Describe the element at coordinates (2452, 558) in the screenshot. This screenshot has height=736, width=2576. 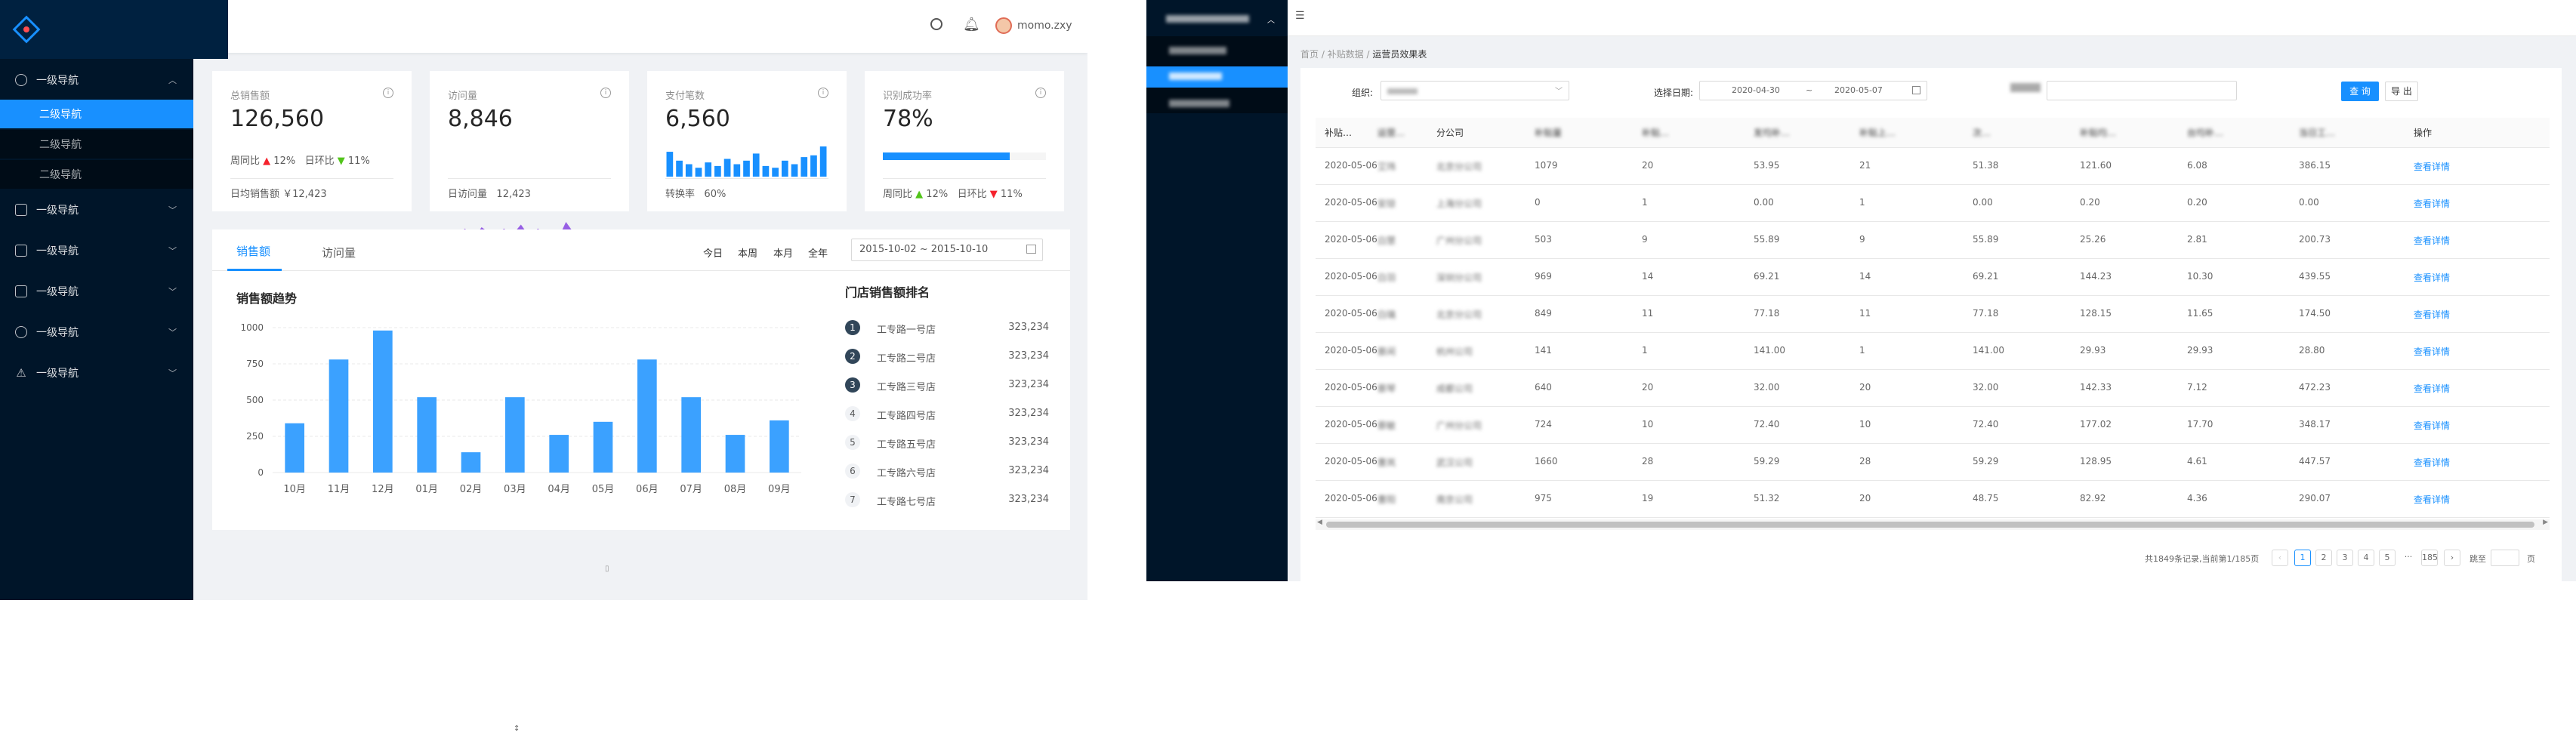
I see `next-page-button: ›` at that location.